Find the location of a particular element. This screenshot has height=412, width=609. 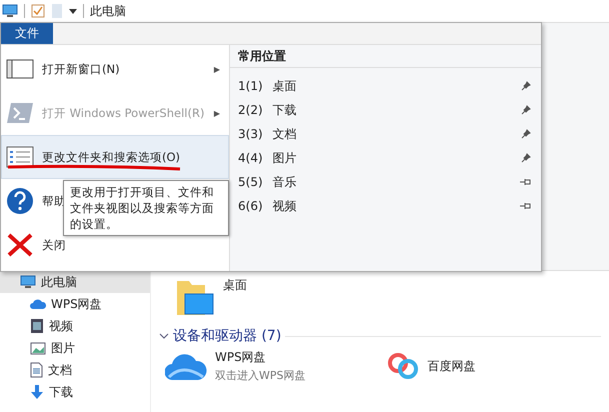

places-heading: 常用位置 is located at coordinates (385, 56).